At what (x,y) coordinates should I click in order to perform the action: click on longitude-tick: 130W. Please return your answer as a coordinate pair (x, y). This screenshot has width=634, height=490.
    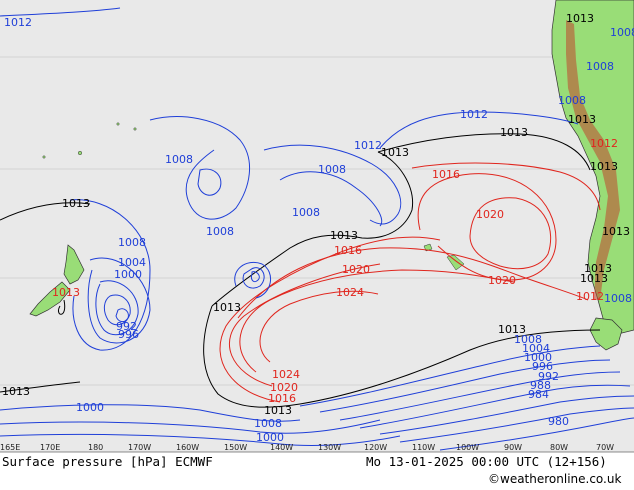
    Looking at the image, I should click on (329, 447).